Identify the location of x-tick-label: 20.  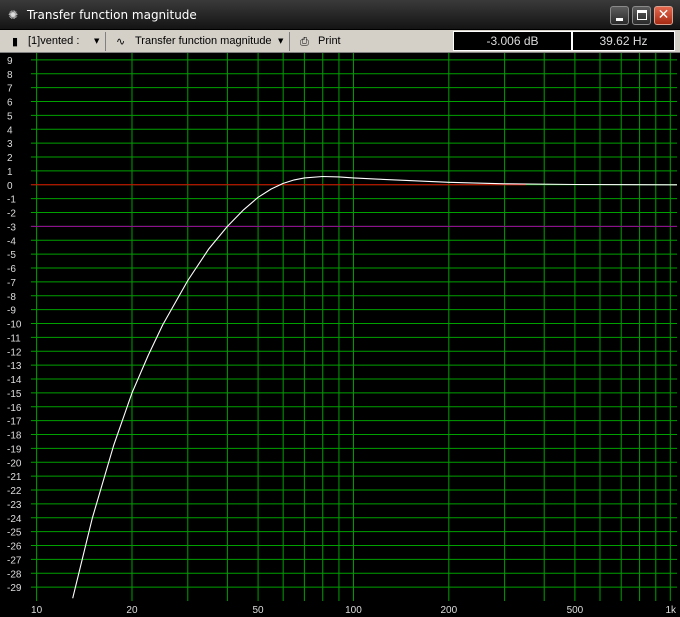
(132, 610).